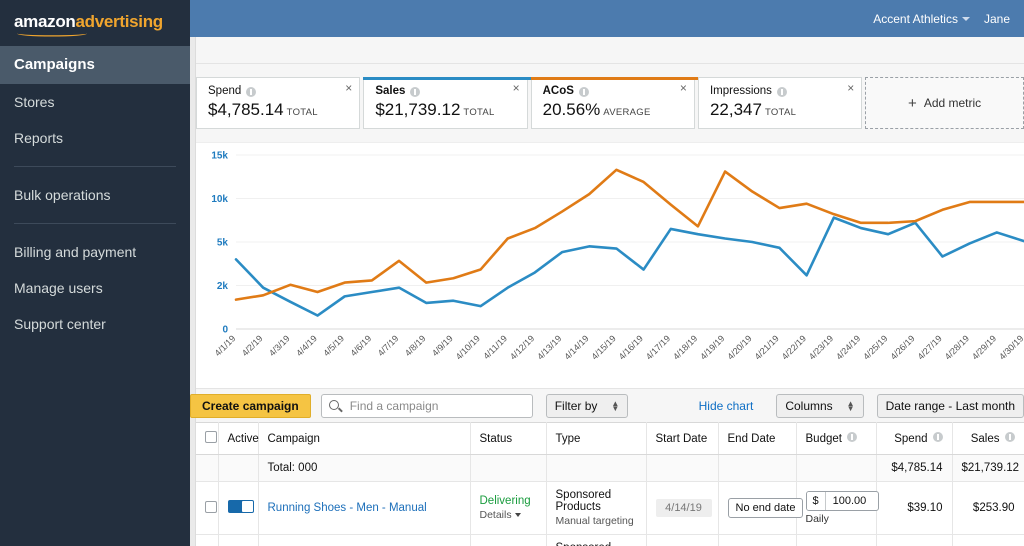 The image size is (1024, 546). Describe the element at coordinates (495, 515) in the screenshot. I see `details-label: Details` at that location.